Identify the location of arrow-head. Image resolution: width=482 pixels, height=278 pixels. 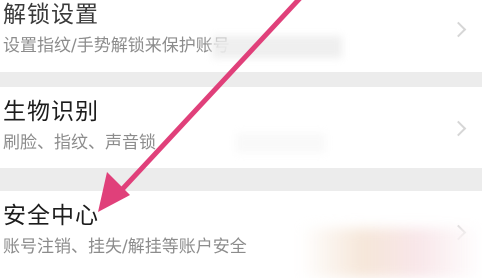
(114, 192).